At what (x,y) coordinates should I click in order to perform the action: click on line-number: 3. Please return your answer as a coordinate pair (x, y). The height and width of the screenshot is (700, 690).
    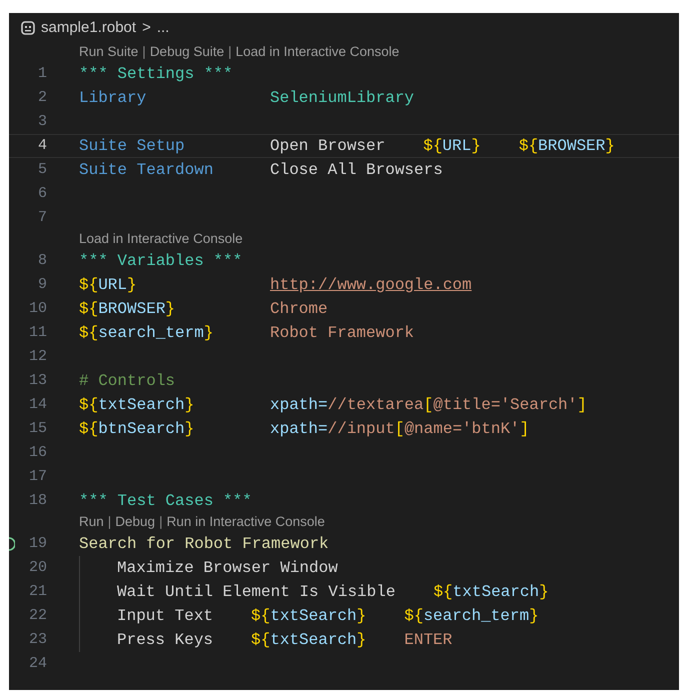
    Looking at the image, I should click on (42, 122).